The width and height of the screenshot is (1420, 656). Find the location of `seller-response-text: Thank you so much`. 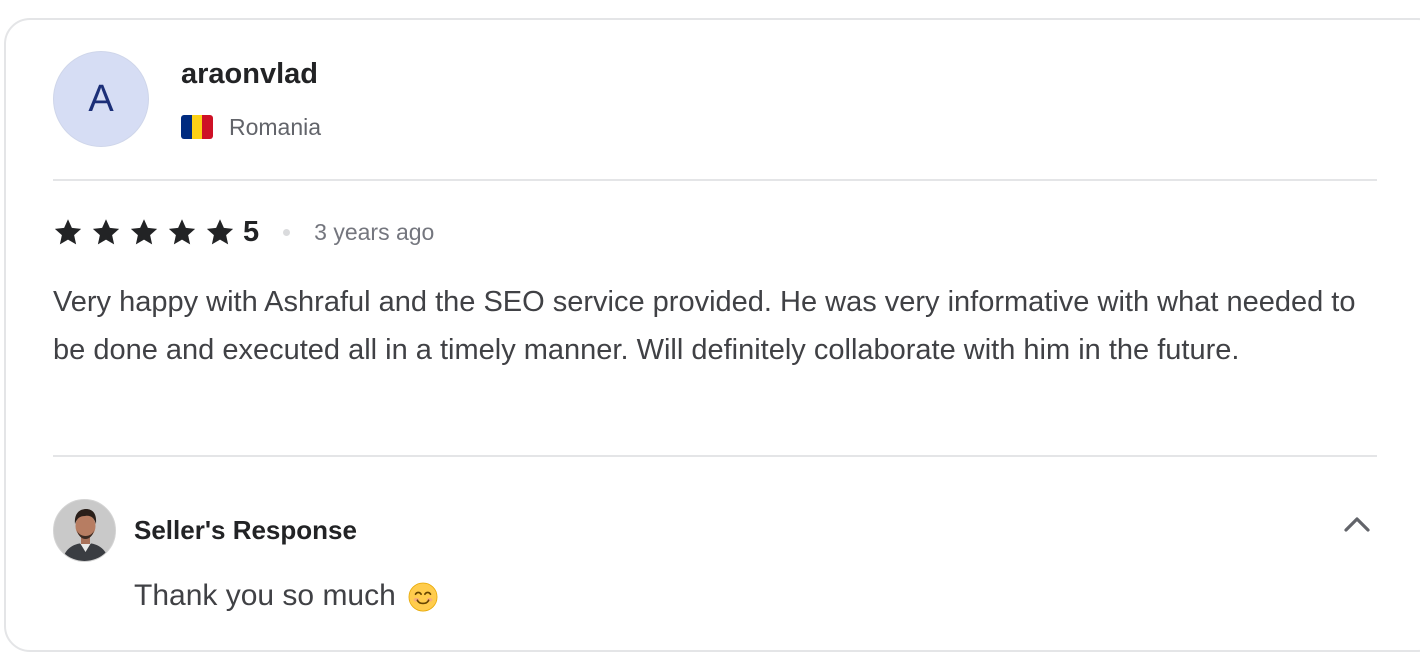

seller-response-text: Thank you so much is located at coordinates (286, 596).